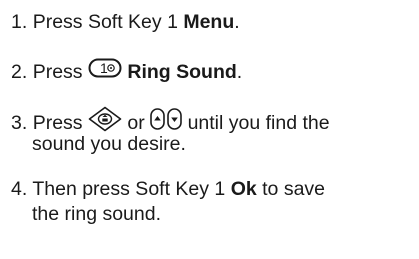 The image size is (419, 259). I want to click on step-1-bold: Menu, so click(209, 22).